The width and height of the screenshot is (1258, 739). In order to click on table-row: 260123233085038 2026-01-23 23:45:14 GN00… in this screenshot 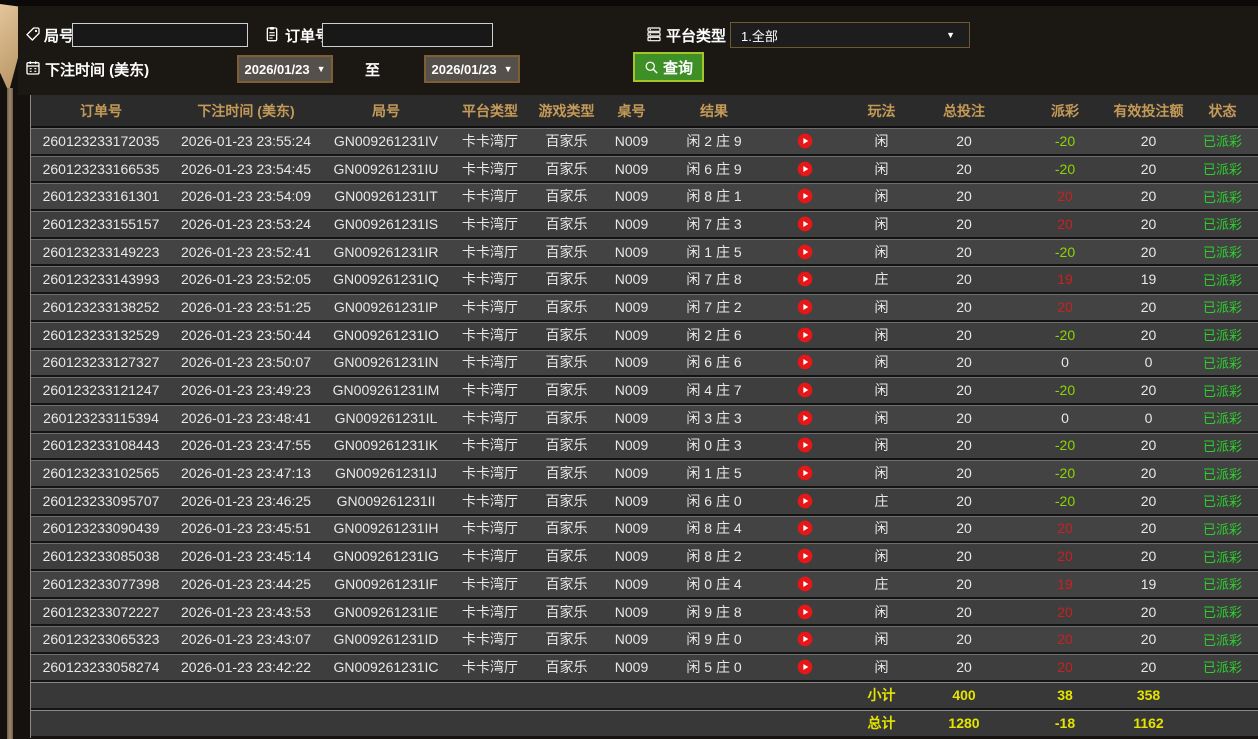, I will do `click(644, 557)`.